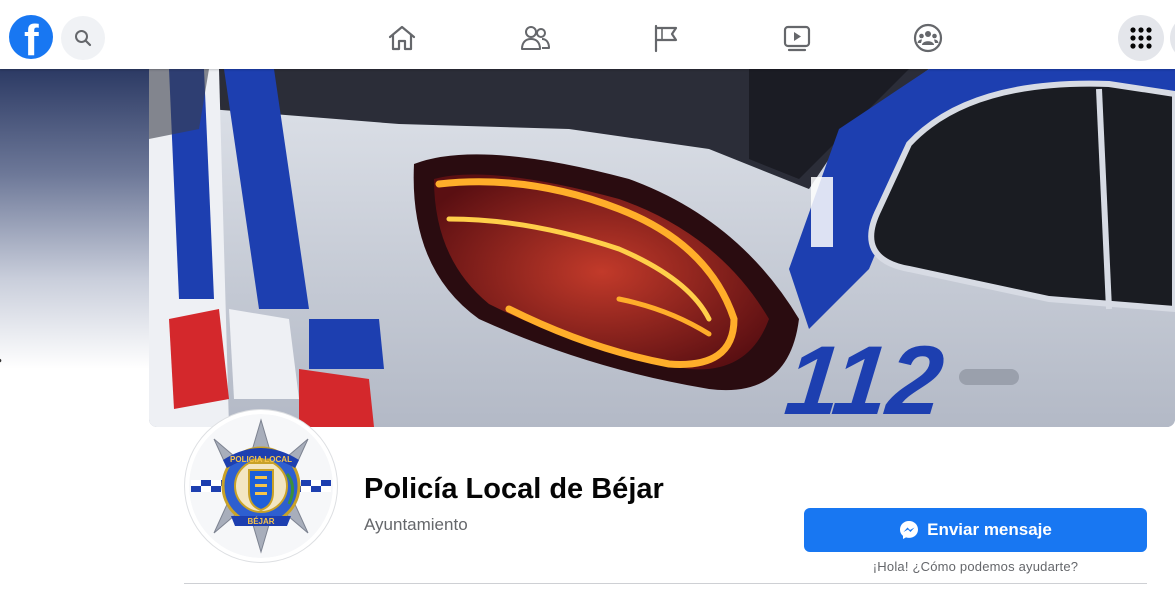 The height and width of the screenshot is (594, 1175). I want to click on facebook-logo-icon: f, so click(31, 37).